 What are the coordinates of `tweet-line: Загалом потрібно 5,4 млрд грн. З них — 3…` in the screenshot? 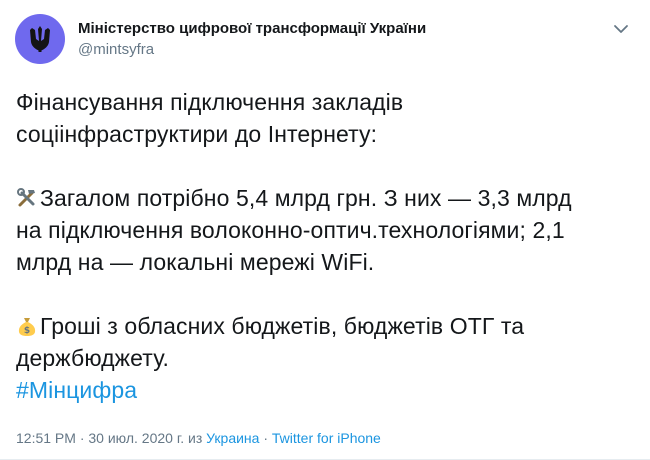 It's located at (326, 198).